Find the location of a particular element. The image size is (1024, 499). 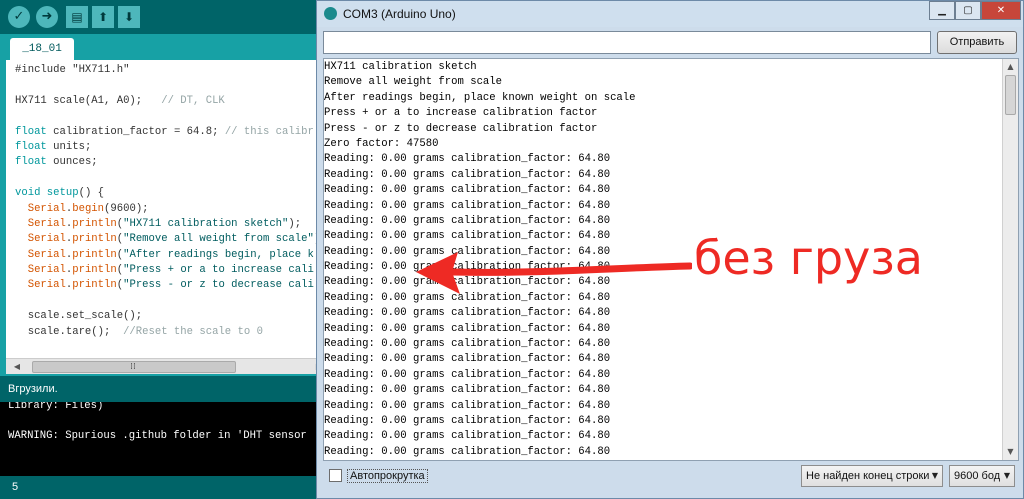

scroll-left-icon: ◀ is located at coordinates (17, 367).